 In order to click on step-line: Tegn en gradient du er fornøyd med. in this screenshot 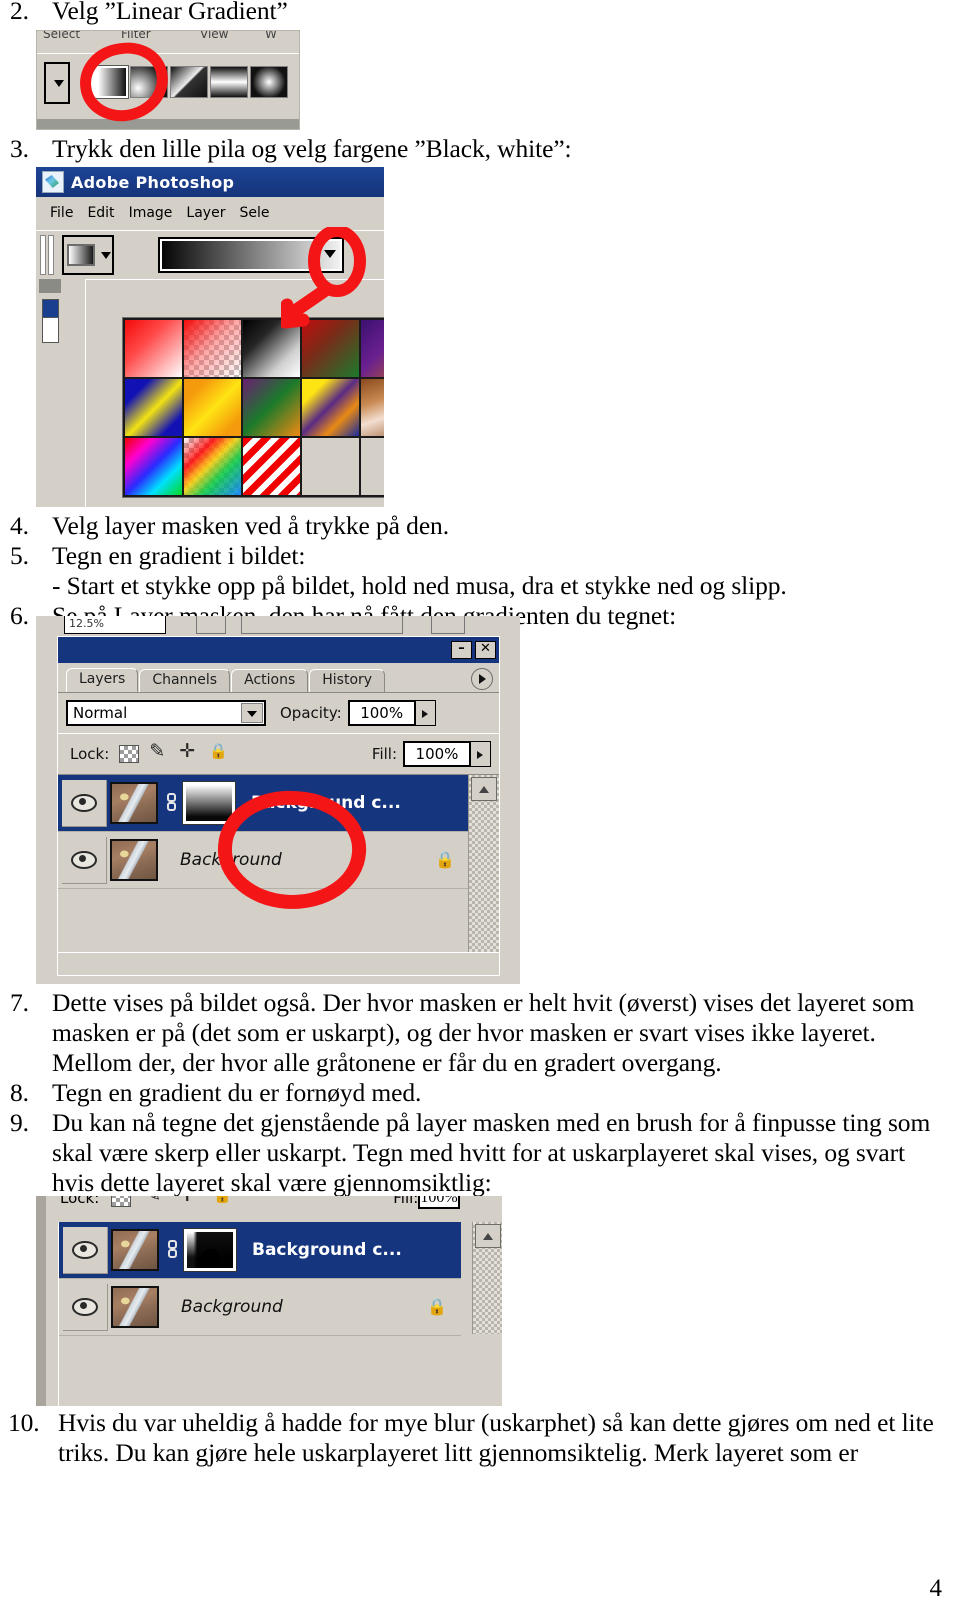, I will do `click(237, 1092)`.